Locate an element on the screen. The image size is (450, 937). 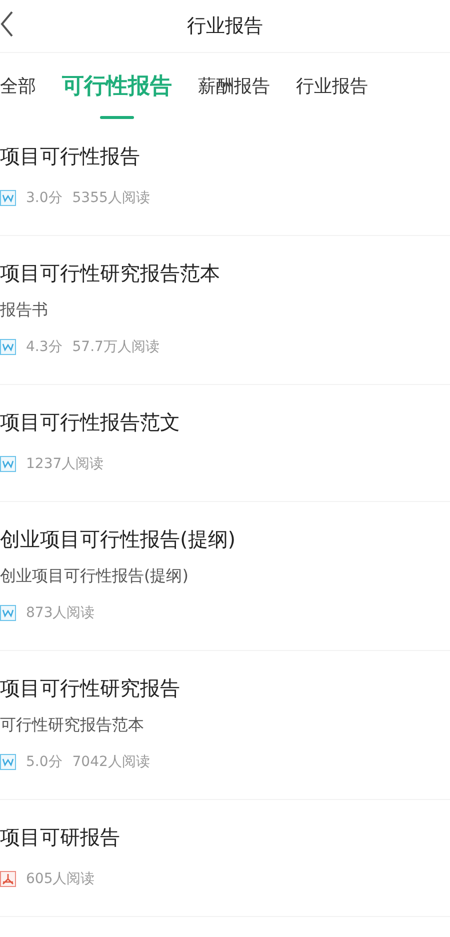
document-title: 创业项目可行性报告(提纲) is located at coordinates (225, 539).